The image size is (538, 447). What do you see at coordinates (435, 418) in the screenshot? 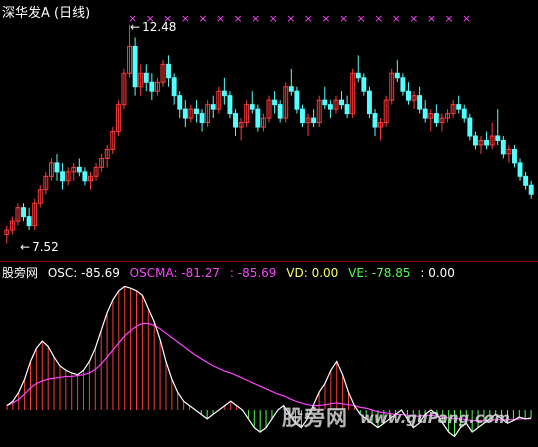
I see `watermark-url: www.guPang.com` at bounding box center [435, 418].